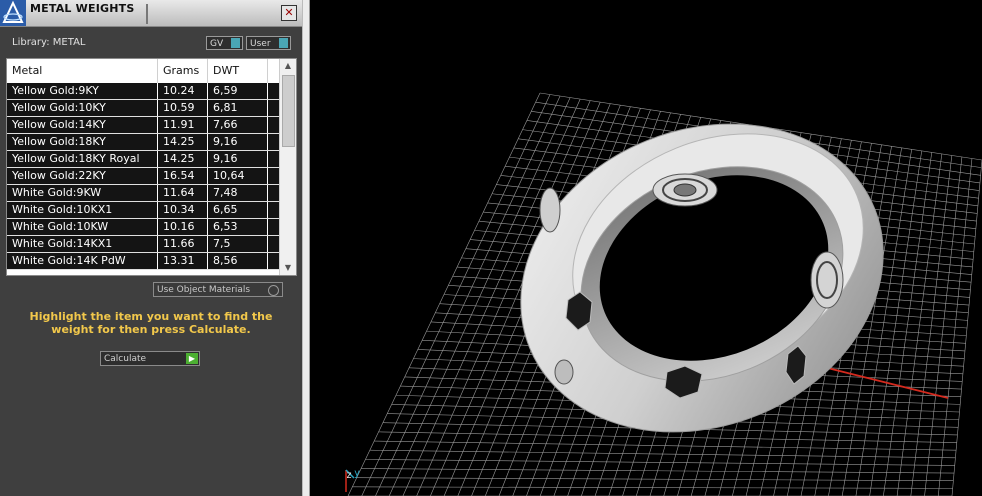  What do you see at coordinates (183, 193) in the screenshot?
I see `cell-grams: 11.64` at bounding box center [183, 193].